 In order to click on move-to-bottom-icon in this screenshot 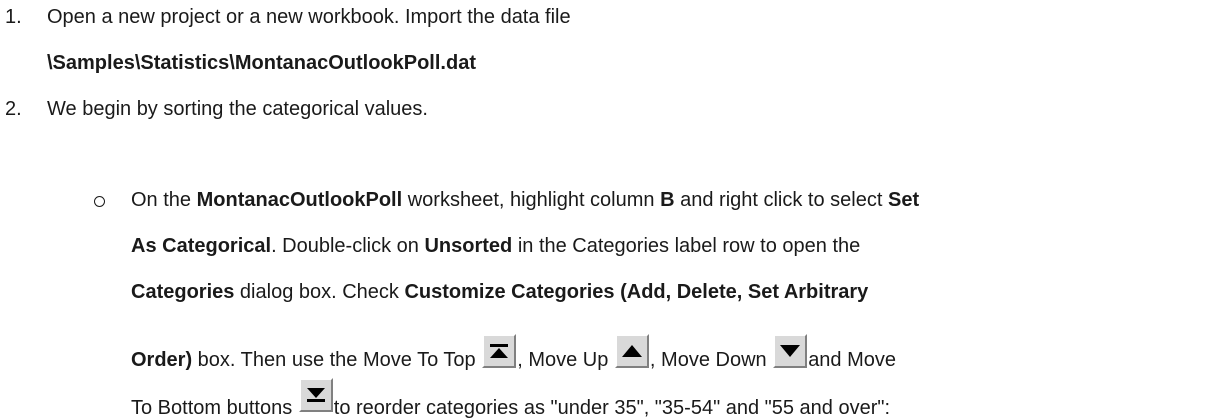, I will do `click(315, 395)`.